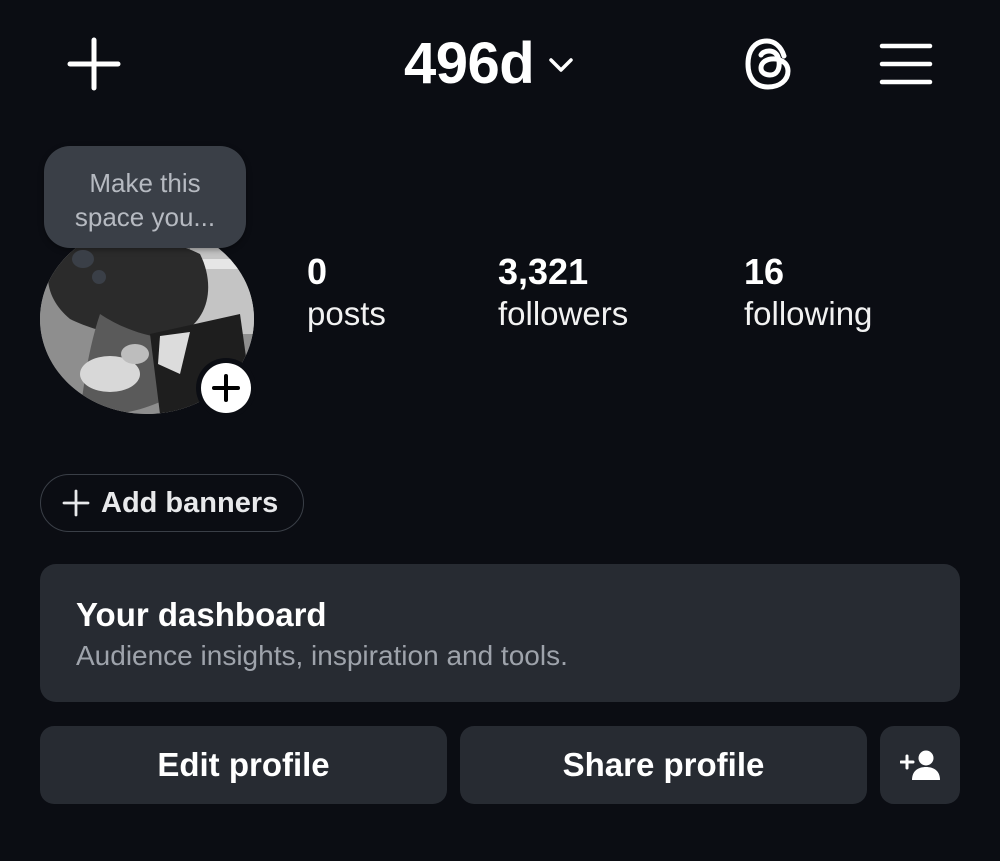  I want to click on add-banners-button: Add banners, so click(172, 503).